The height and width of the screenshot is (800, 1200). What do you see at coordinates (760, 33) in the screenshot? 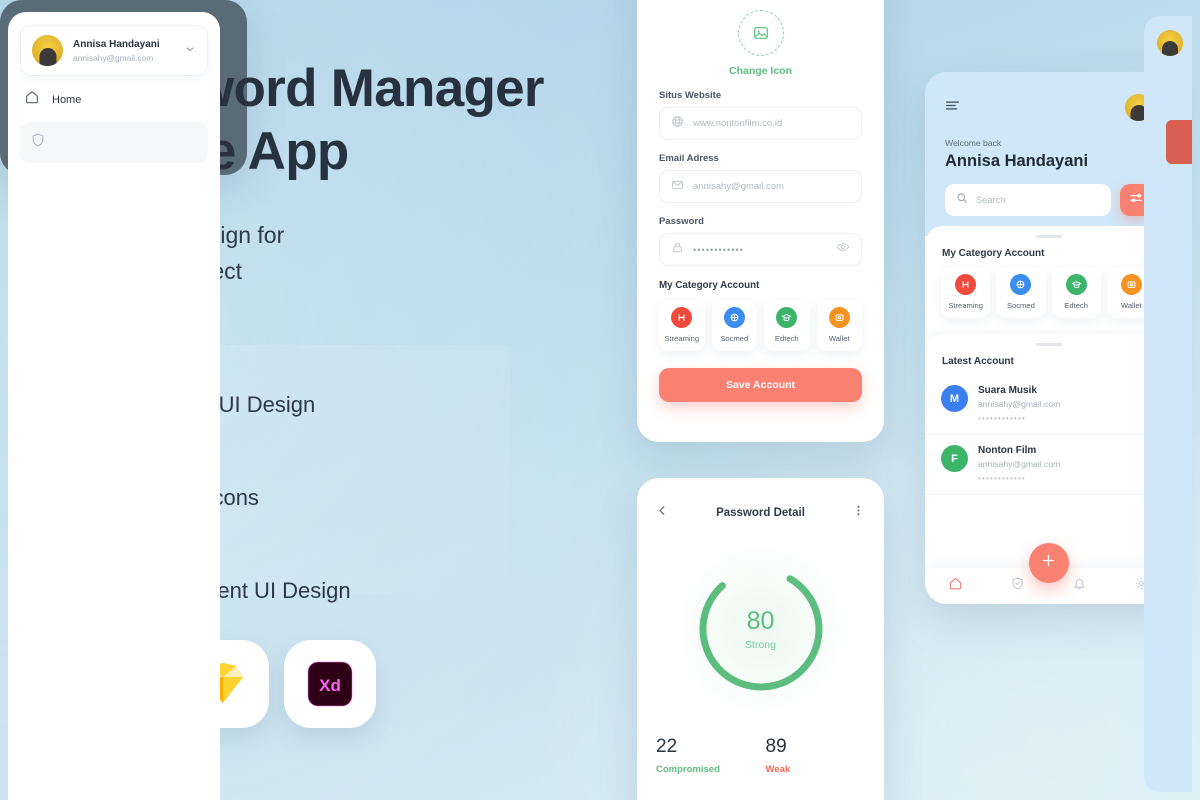
I see `image-placeholder-icon` at bounding box center [760, 33].